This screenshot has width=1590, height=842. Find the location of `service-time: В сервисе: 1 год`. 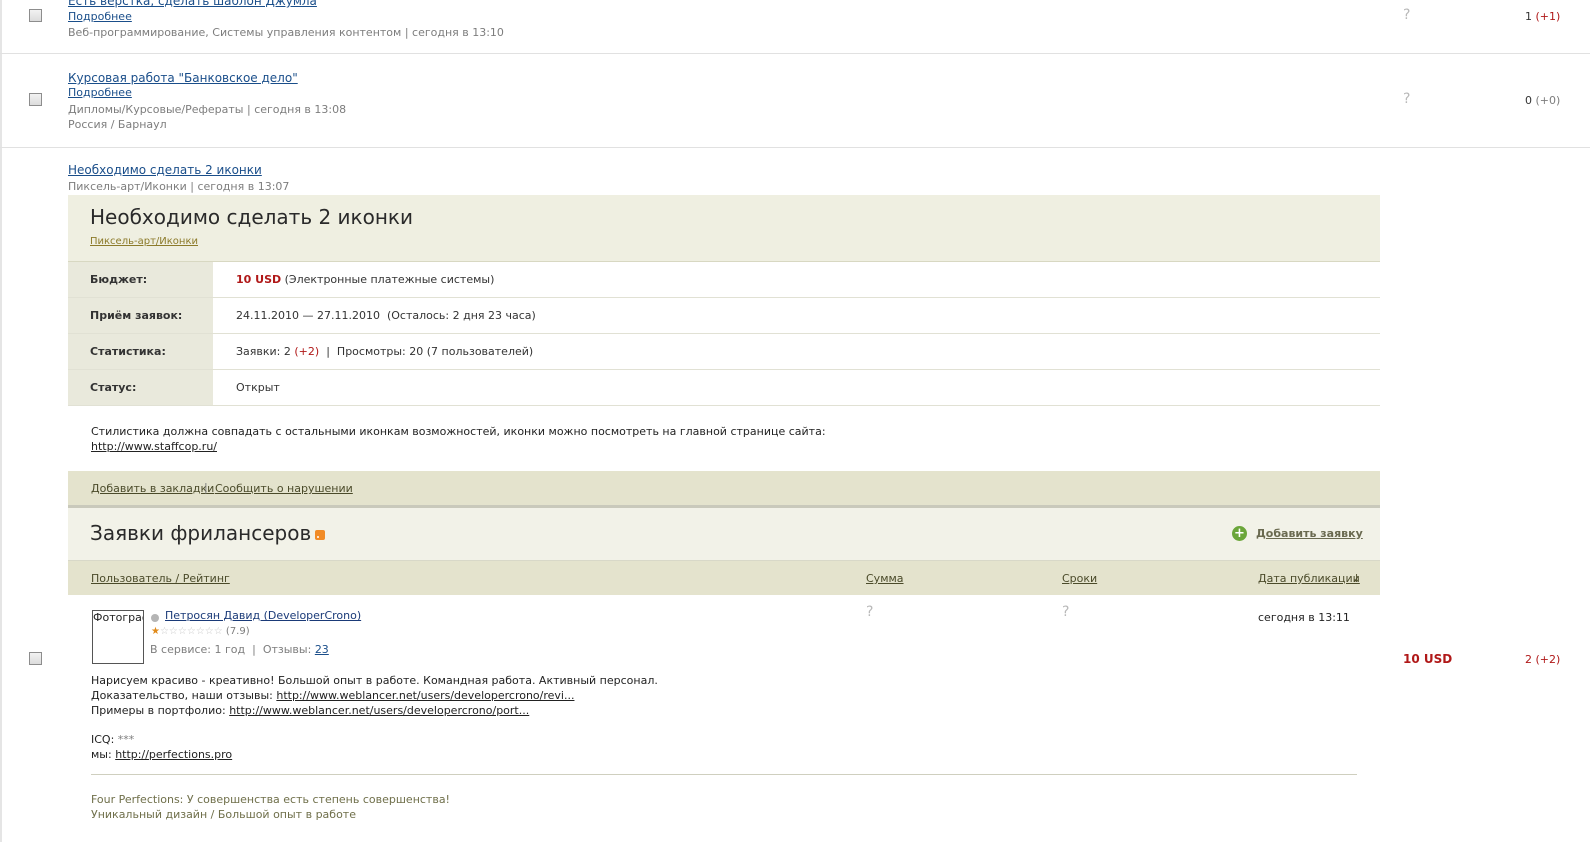

service-time: В сервисе: 1 год is located at coordinates (198, 649).